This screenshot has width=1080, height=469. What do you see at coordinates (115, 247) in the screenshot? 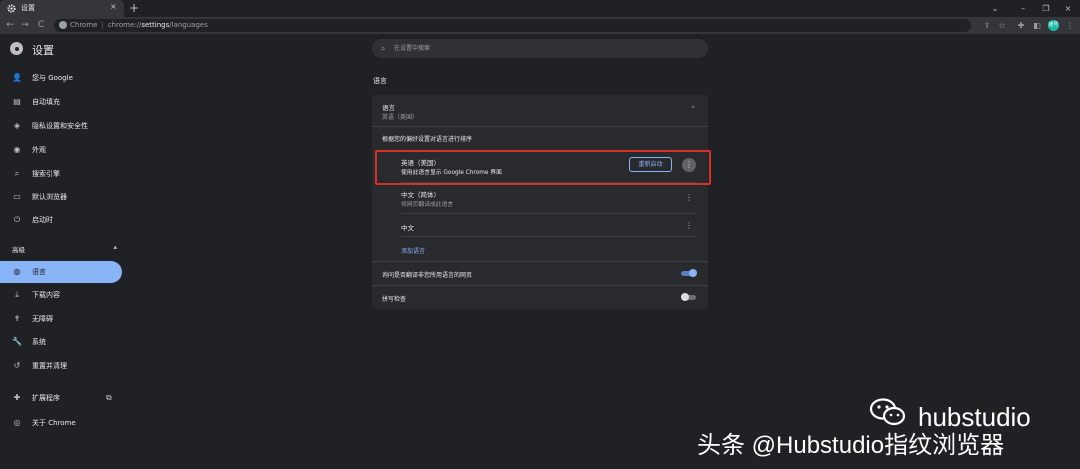
I see `chevron-up-icon: ▴` at bounding box center [115, 247].